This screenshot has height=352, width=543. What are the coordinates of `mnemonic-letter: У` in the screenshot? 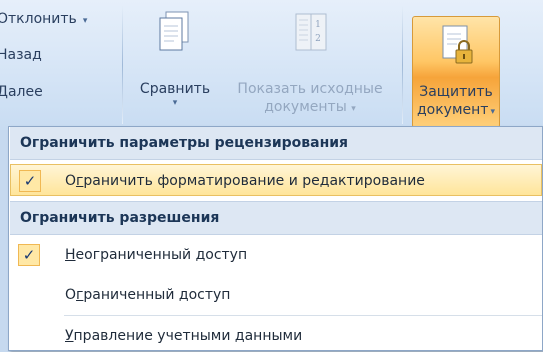 It's located at (69, 336).